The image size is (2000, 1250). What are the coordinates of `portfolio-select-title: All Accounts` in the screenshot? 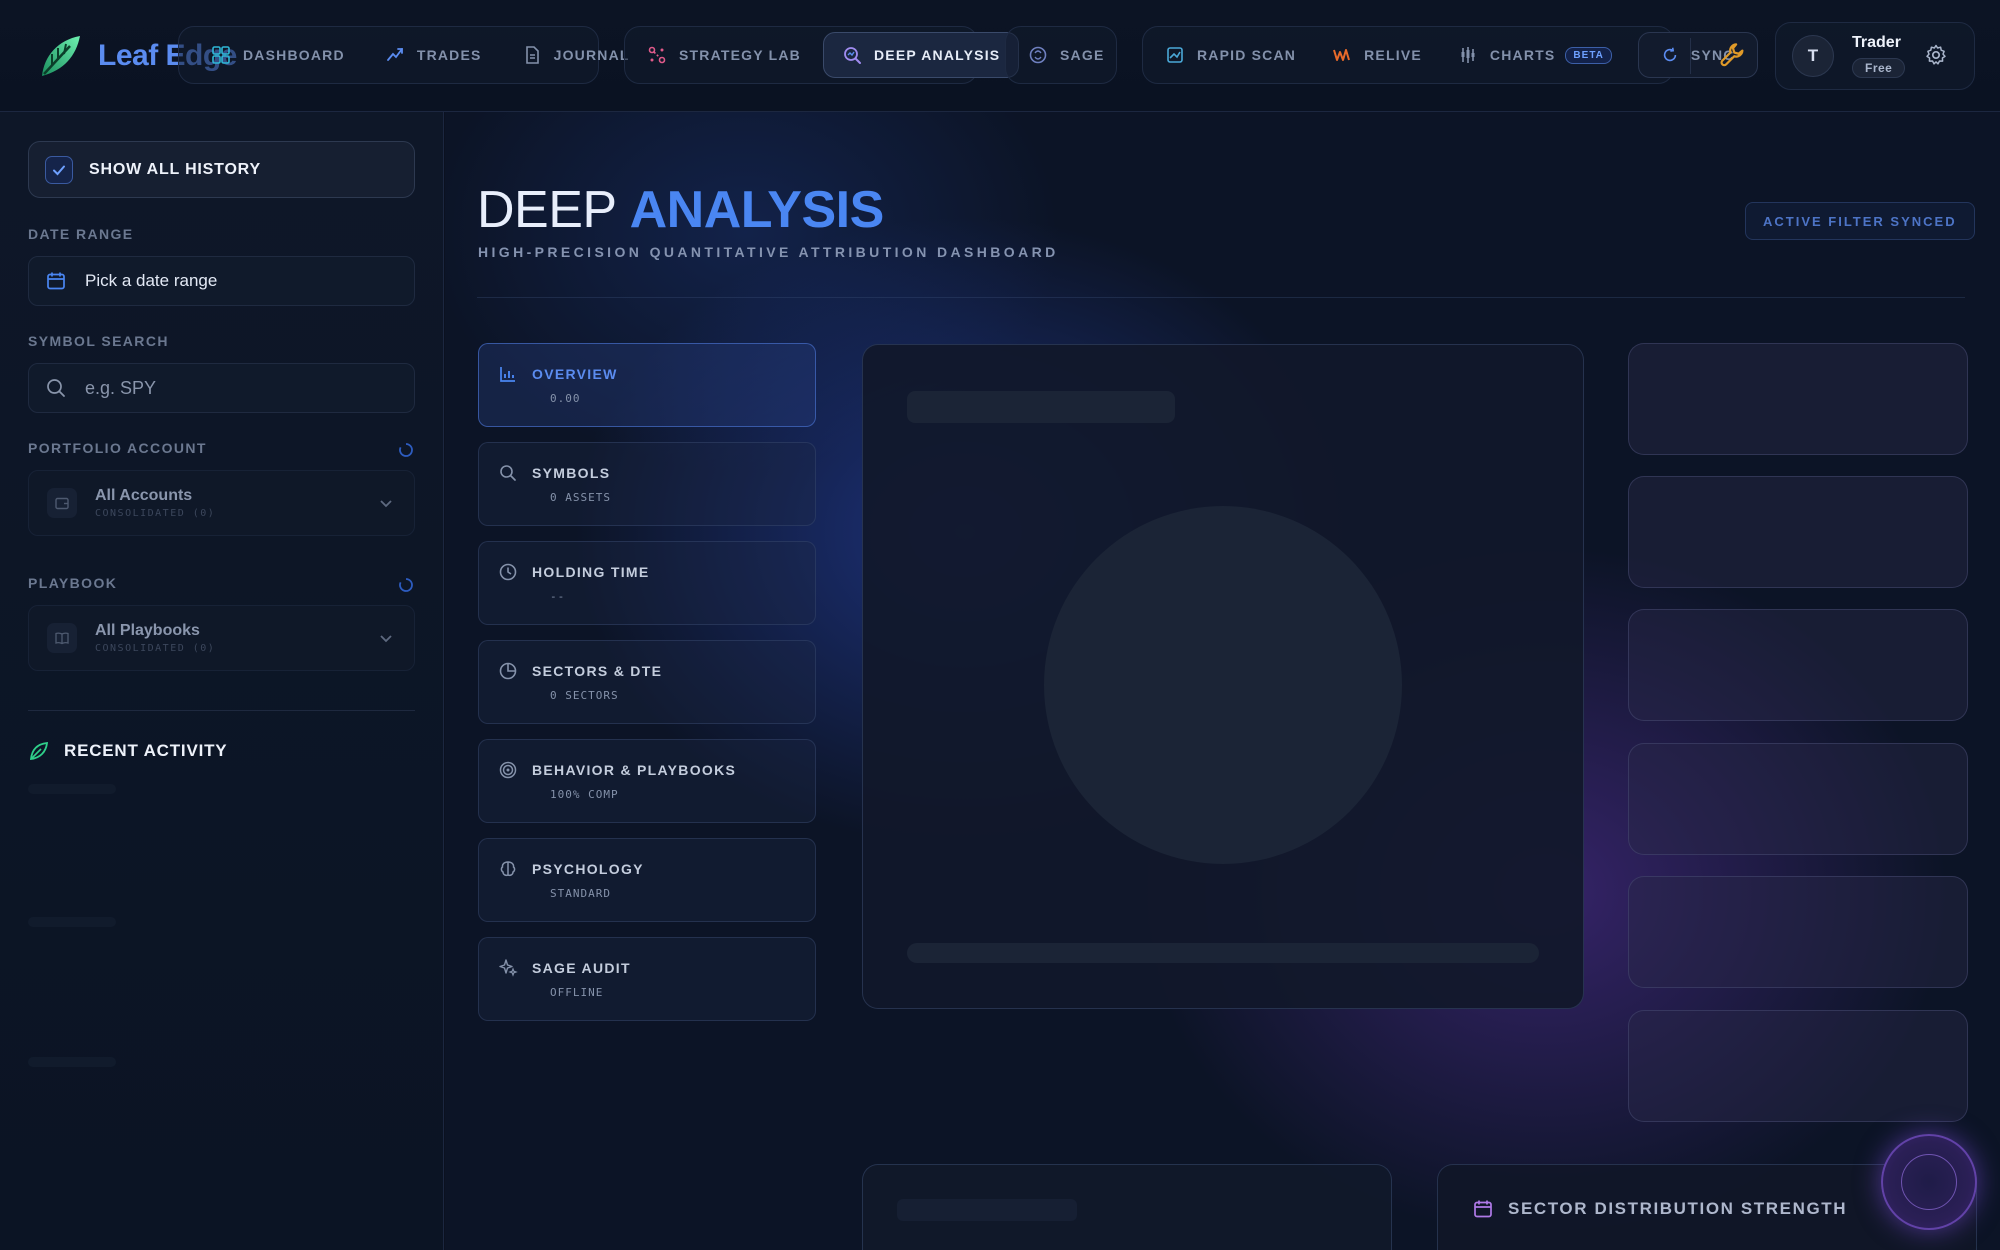 It's located at (144, 495).